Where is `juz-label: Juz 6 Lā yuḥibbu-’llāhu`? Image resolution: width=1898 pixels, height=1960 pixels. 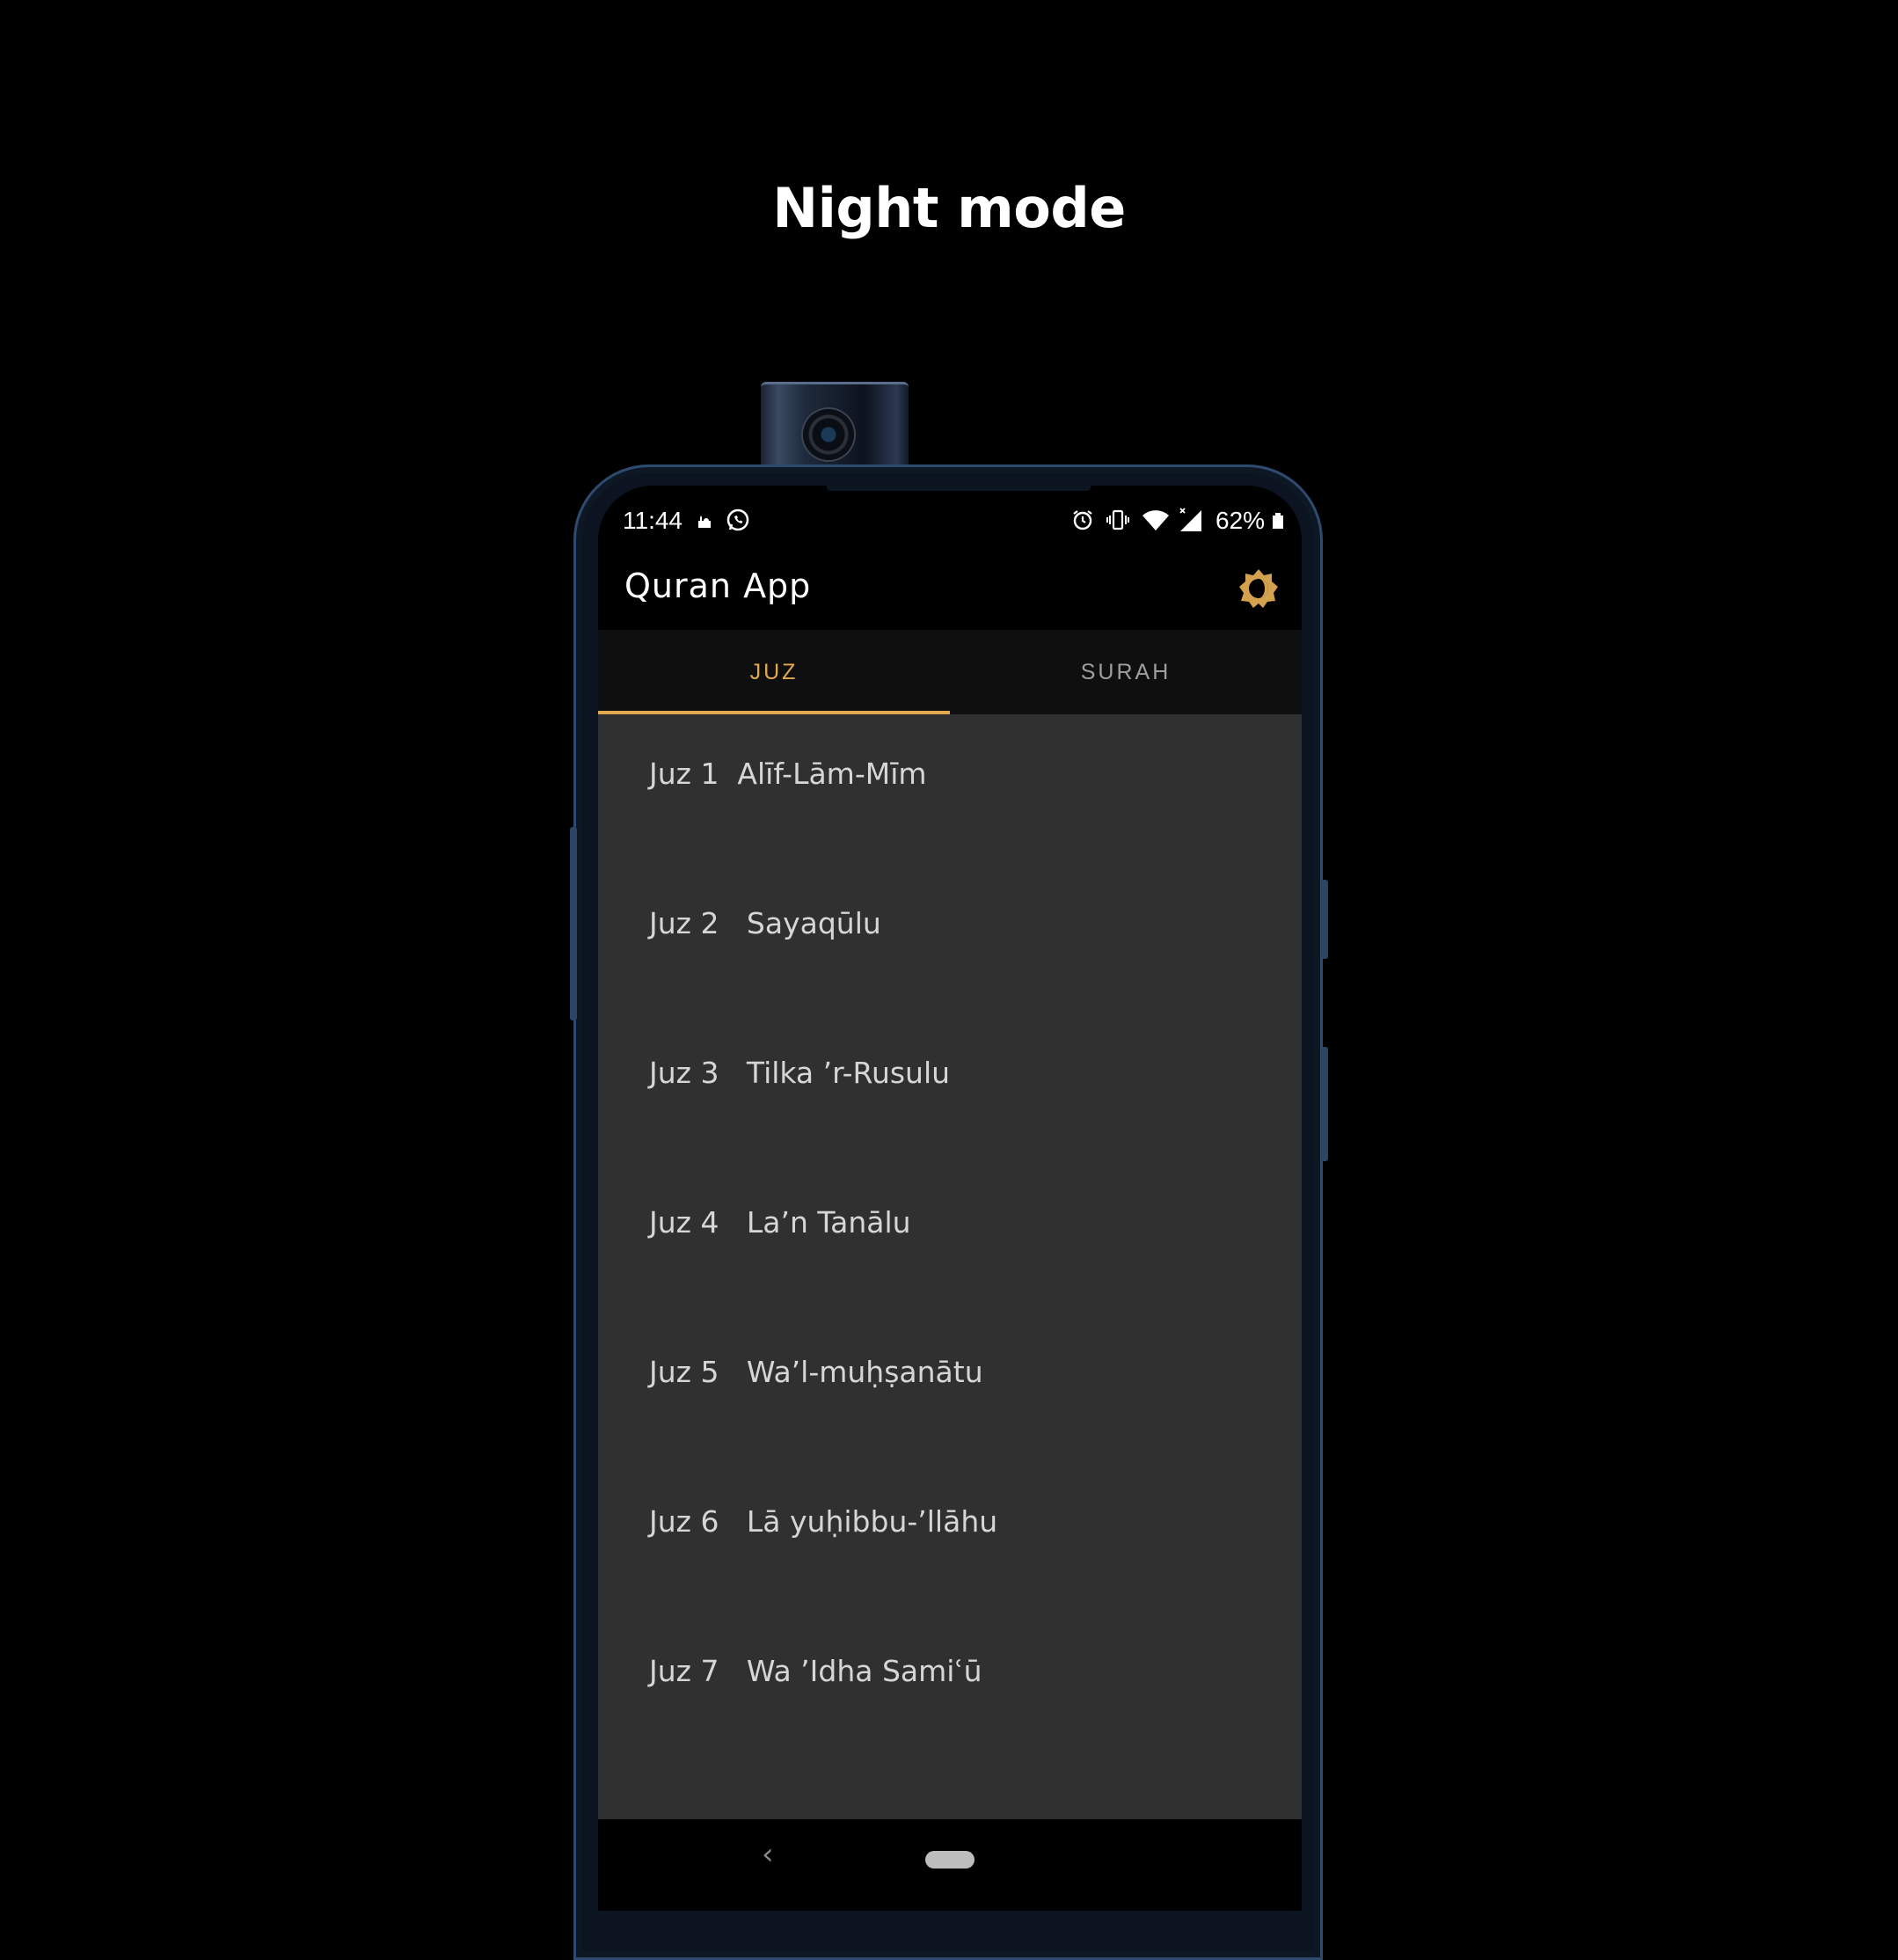 juz-label: Juz 6 Lā yuḥibbu-’llāhu is located at coordinates (823, 1522).